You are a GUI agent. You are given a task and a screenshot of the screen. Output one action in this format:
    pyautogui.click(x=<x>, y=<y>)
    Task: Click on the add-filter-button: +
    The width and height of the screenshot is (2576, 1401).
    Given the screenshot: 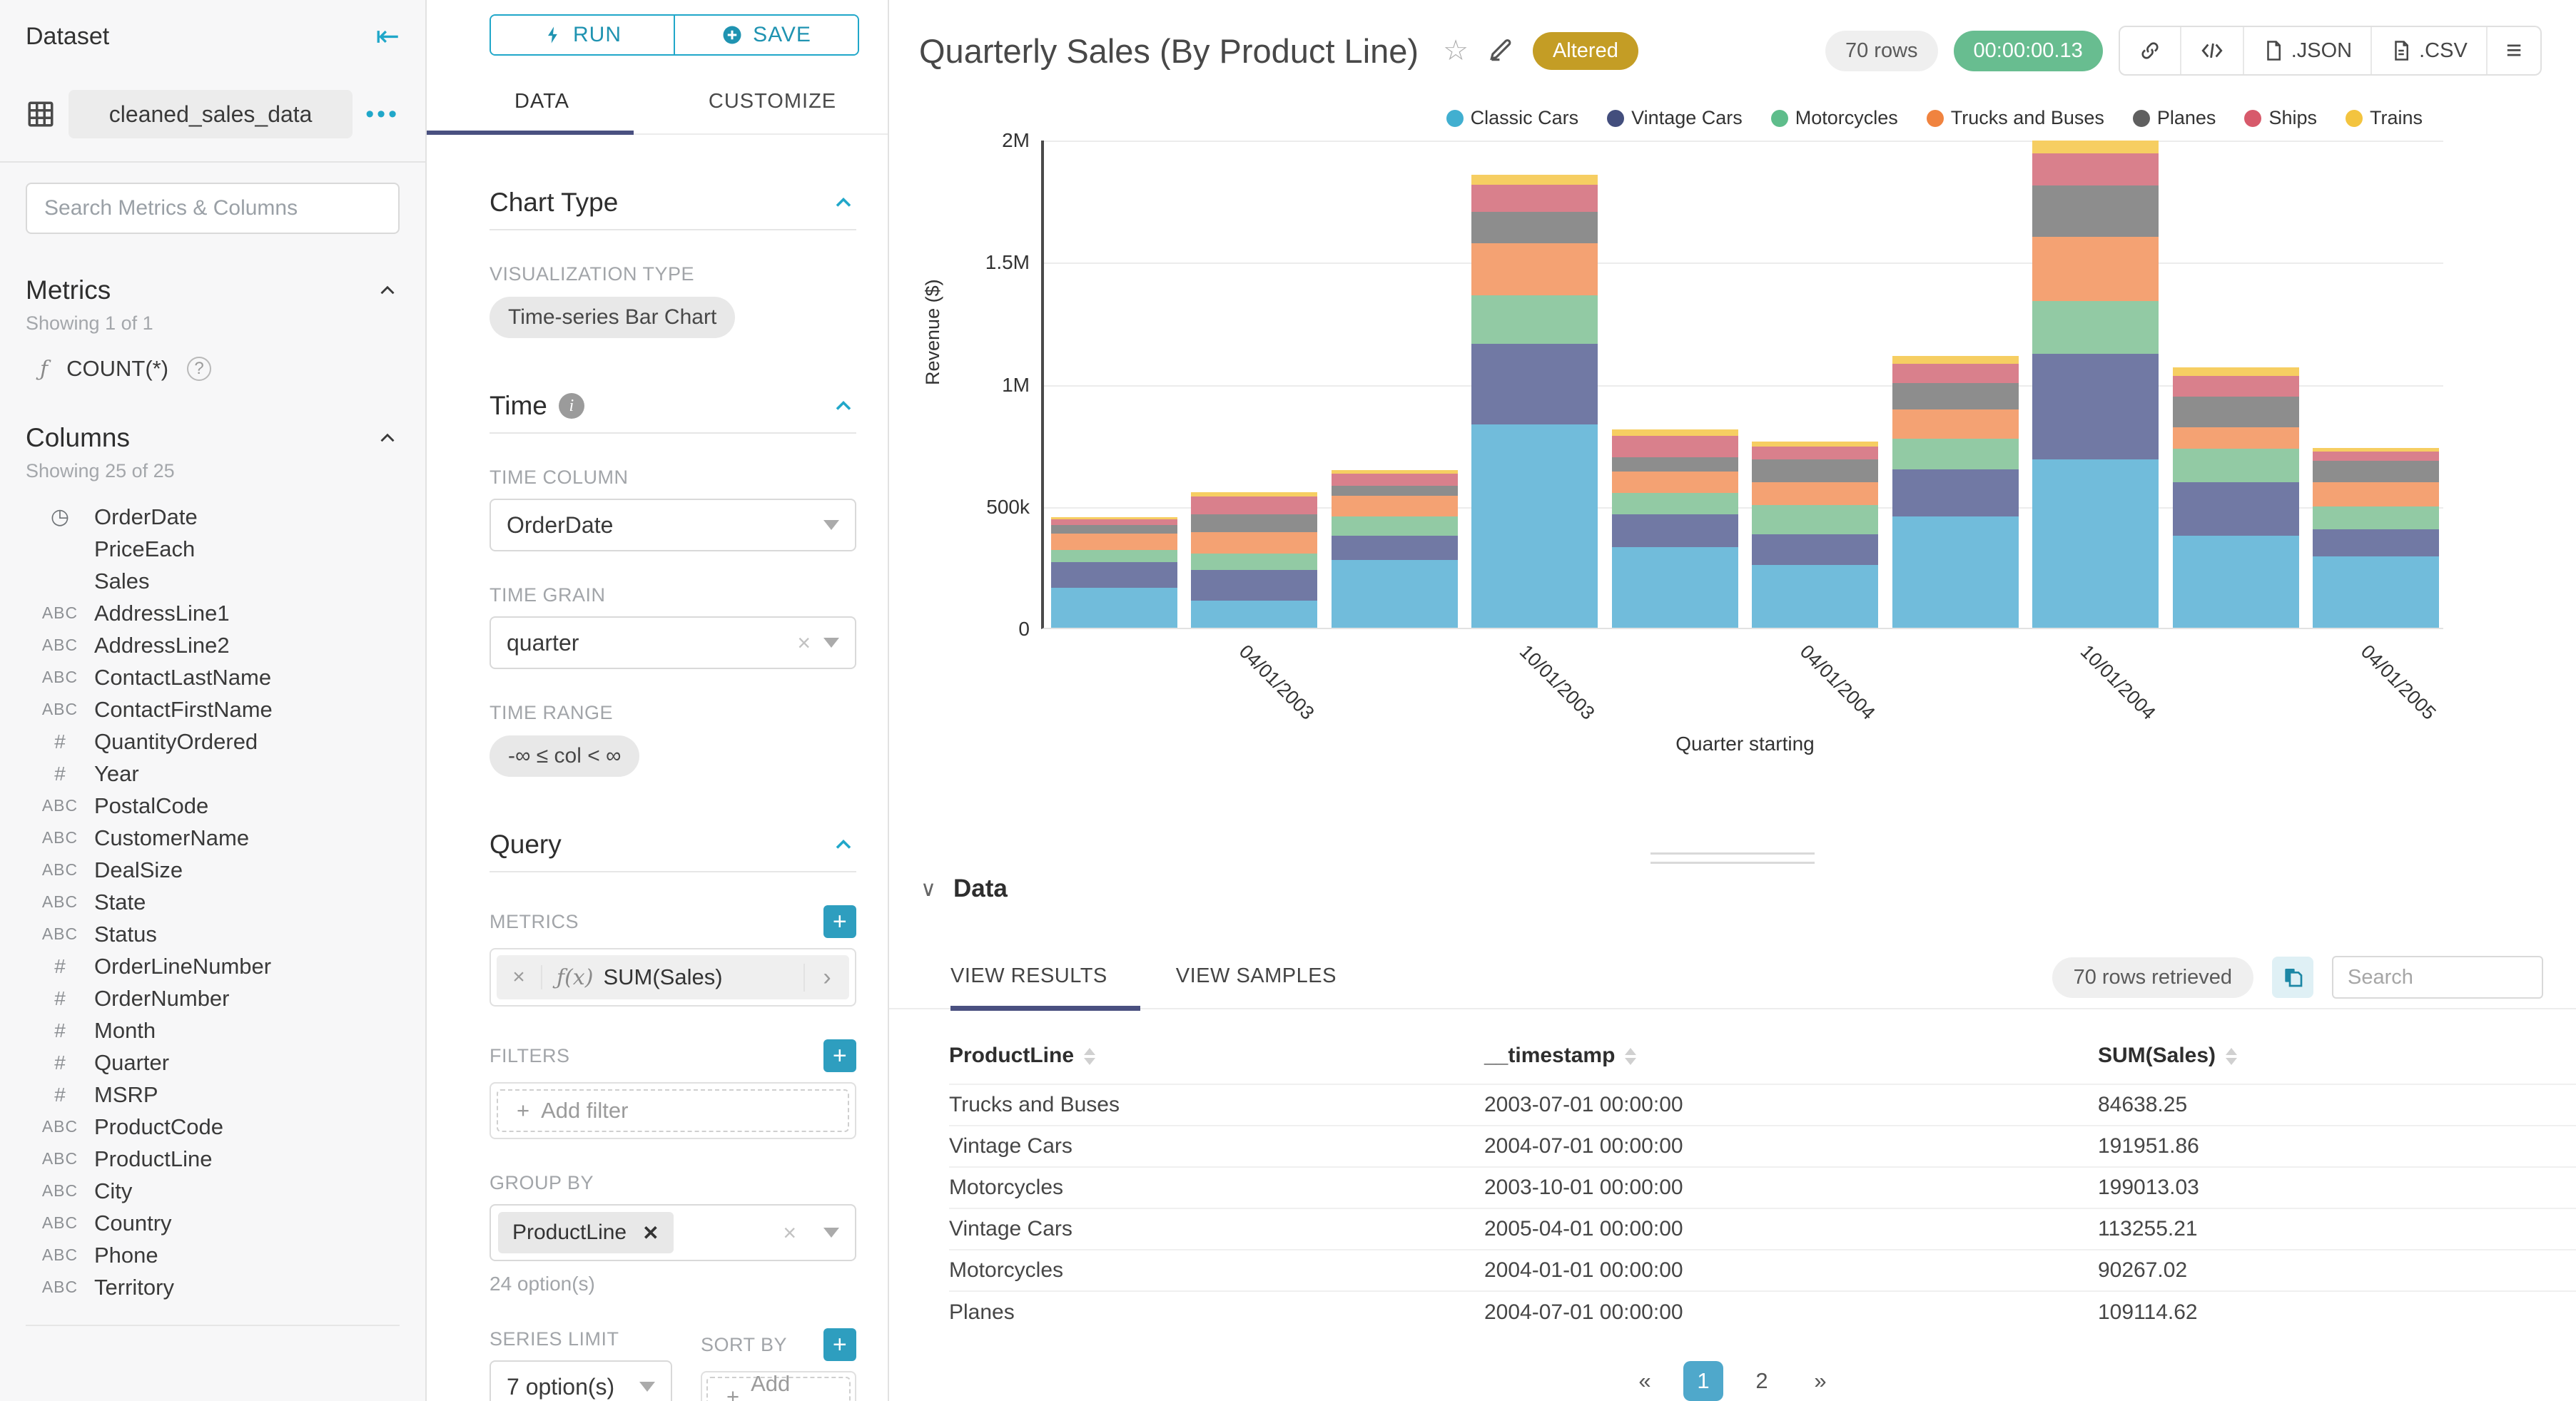 What is the action you would take?
    pyautogui.click(x=839, y=1055)
    